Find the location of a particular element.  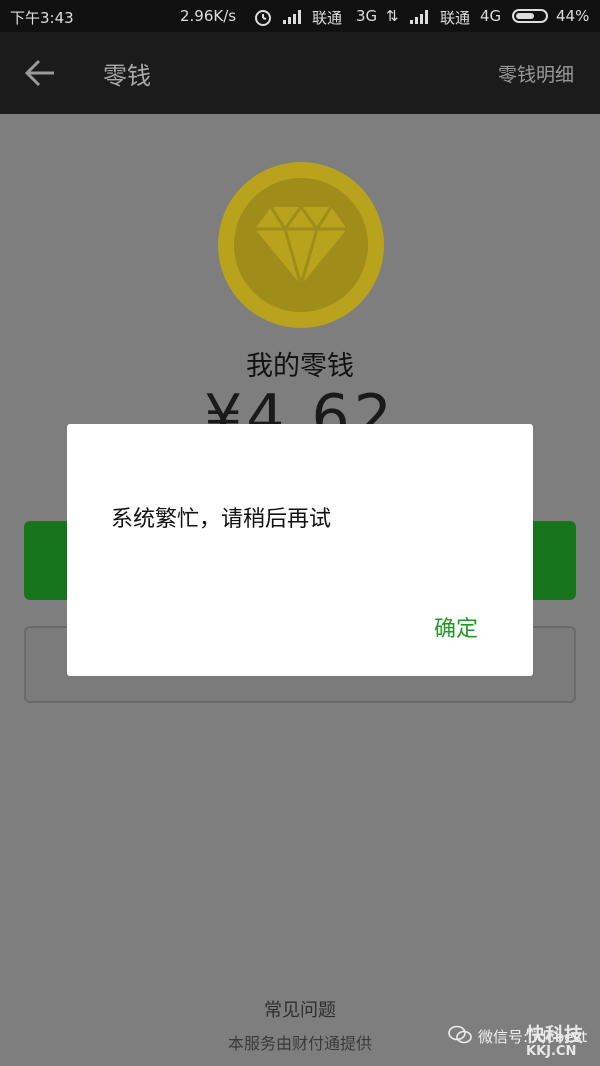

faq-link: 常见问题 is located at coordinates (300, 1009).